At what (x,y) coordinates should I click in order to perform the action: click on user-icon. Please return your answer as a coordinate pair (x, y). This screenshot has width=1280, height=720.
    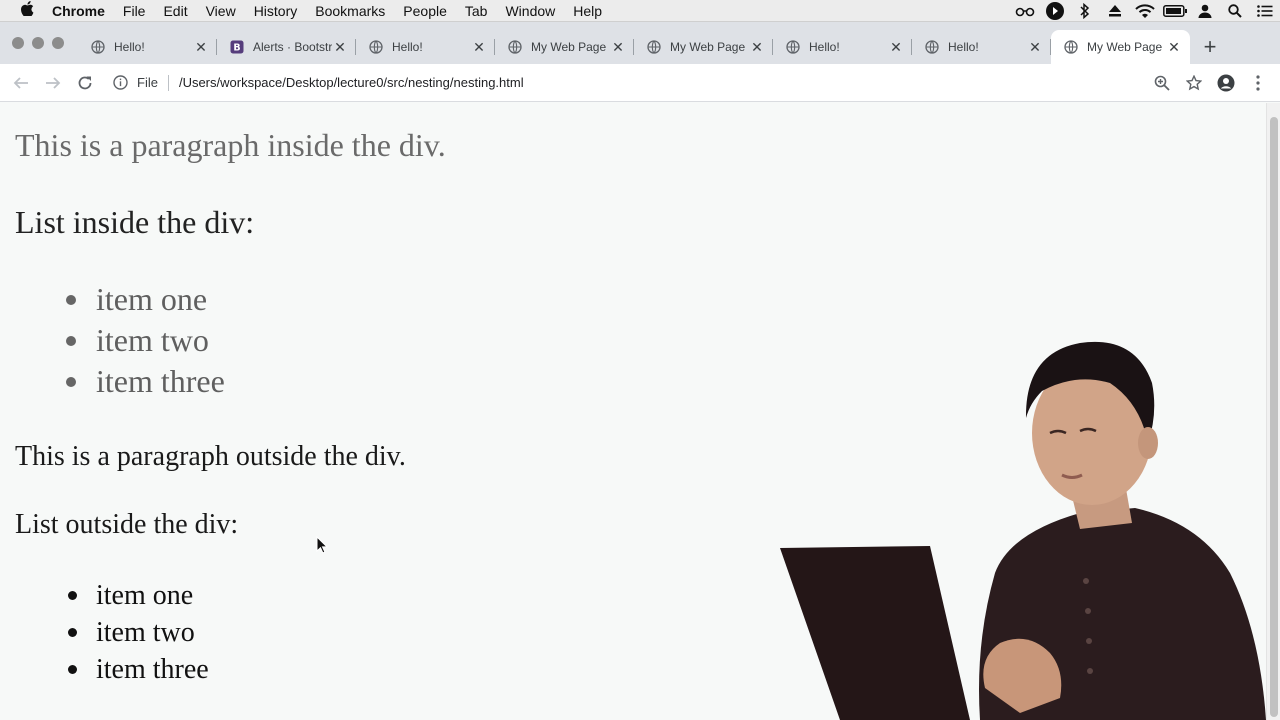
    Looking at the image, I should click on (1205, 11).